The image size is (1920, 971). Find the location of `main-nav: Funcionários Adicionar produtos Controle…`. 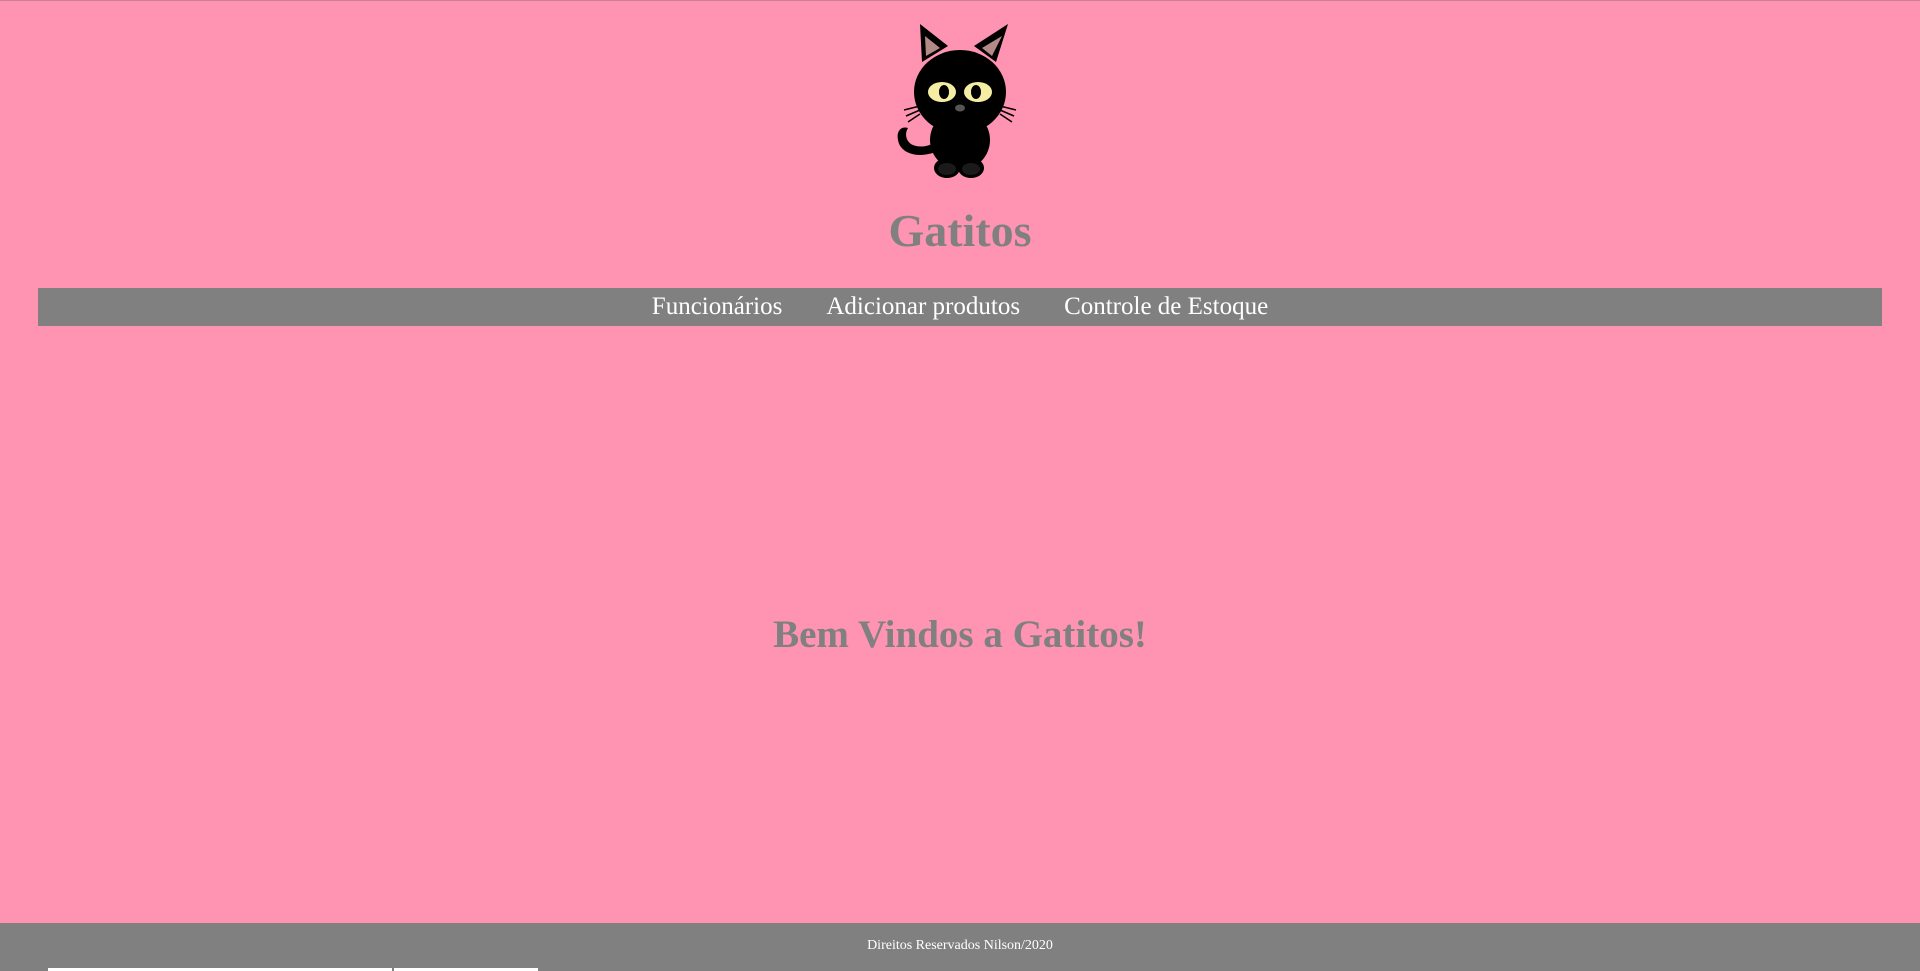

main-nav: Funcionários Adicionar produtos Controle… is located at coordinates (960, 307).